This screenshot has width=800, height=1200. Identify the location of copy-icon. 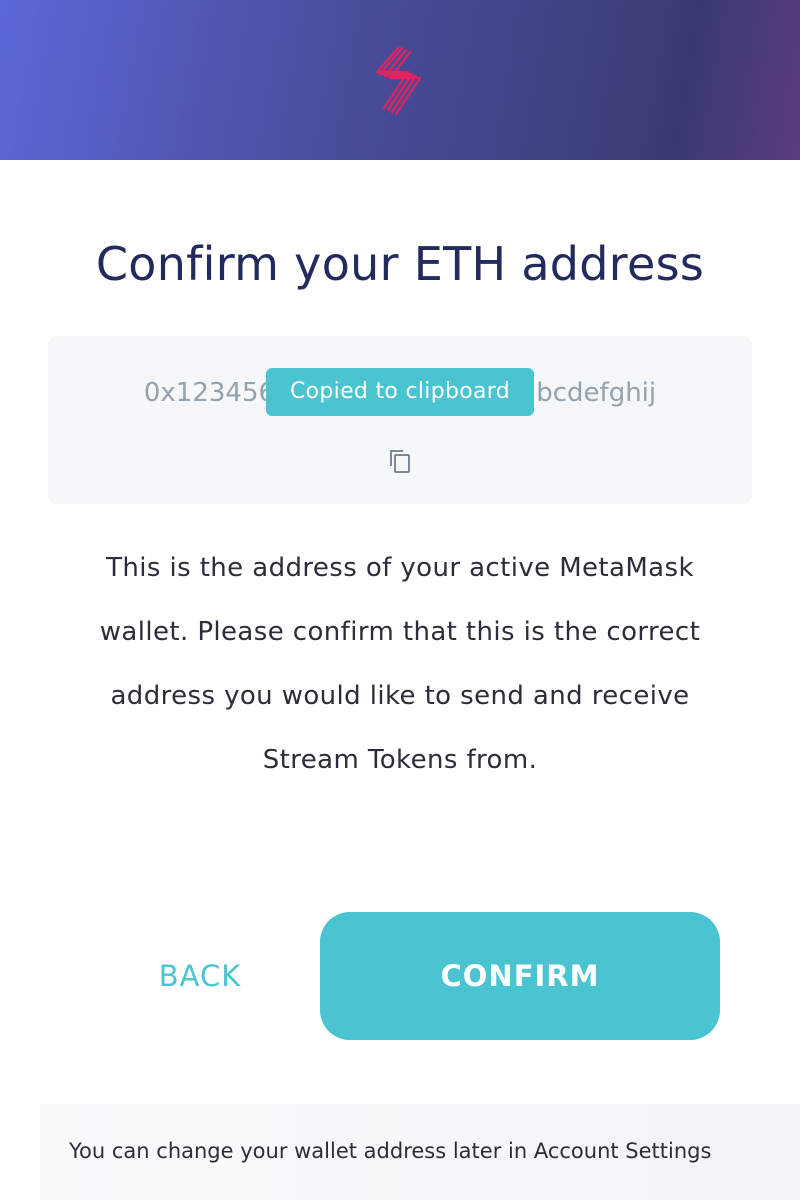
(400, 461).